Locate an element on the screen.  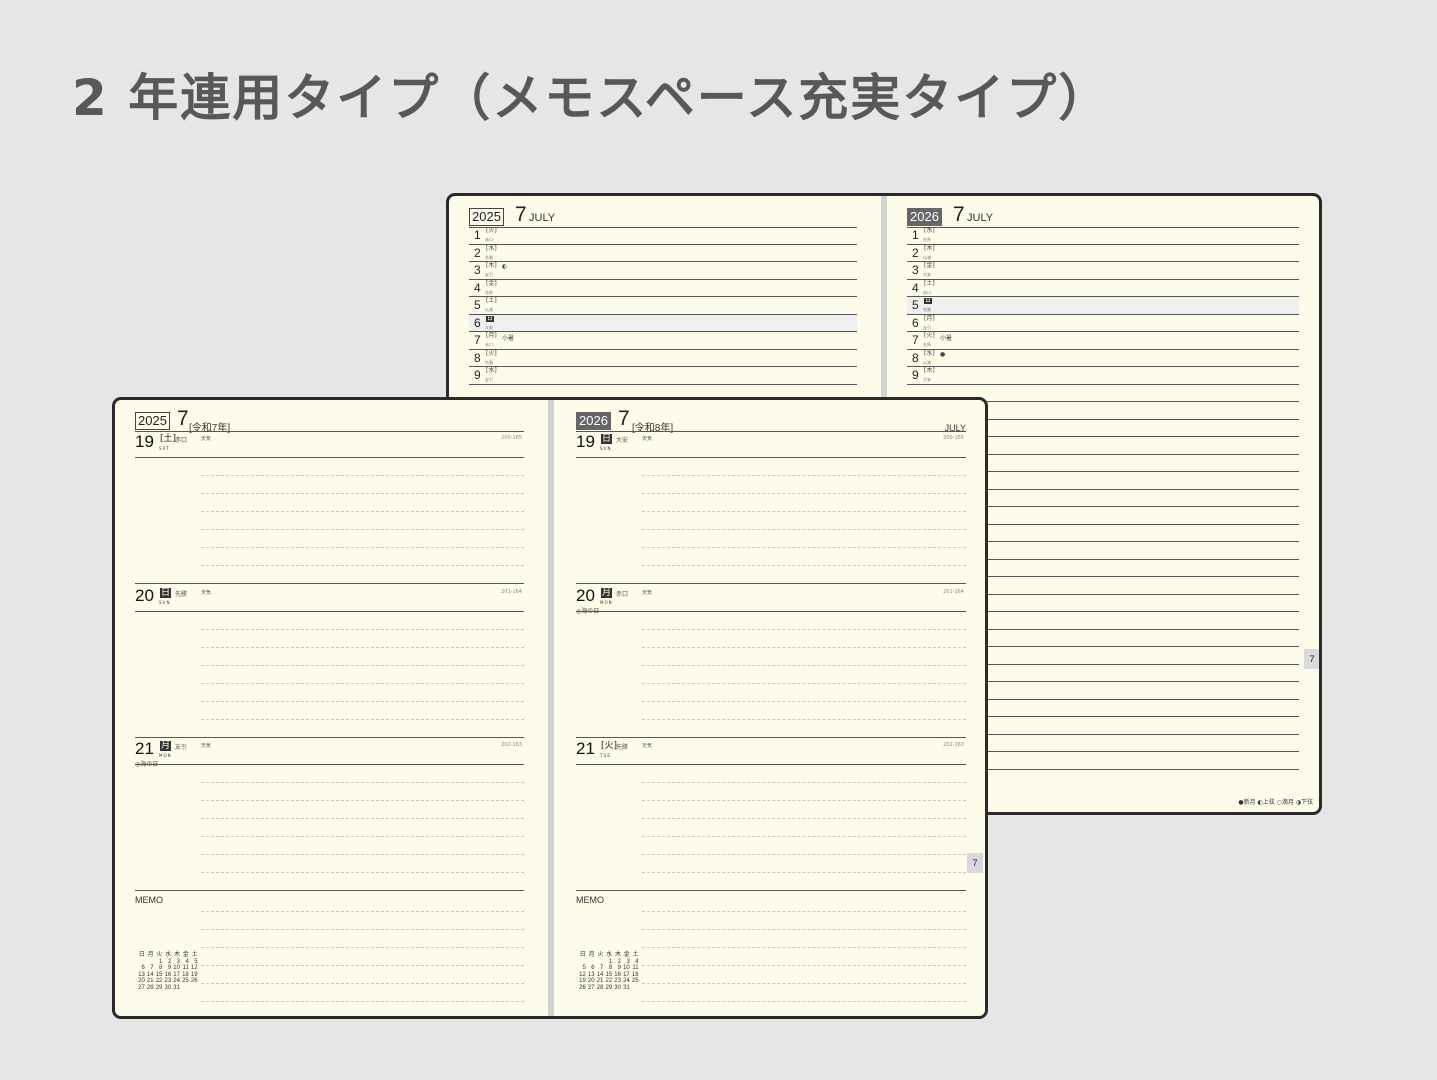
day-section: 21 [火] TUE 先勝 天気 202-163 is located at coordinates (771, 815).